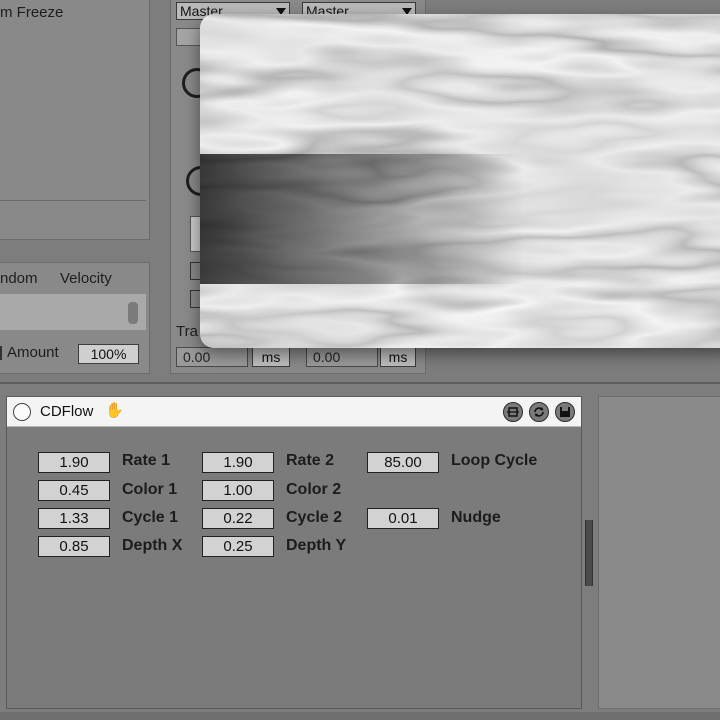 The height and width of the screenshot is (720, 720). Describe the element at coordinates (114, 410) in the screenshot. I see `hand-icon: ✋` at that location.